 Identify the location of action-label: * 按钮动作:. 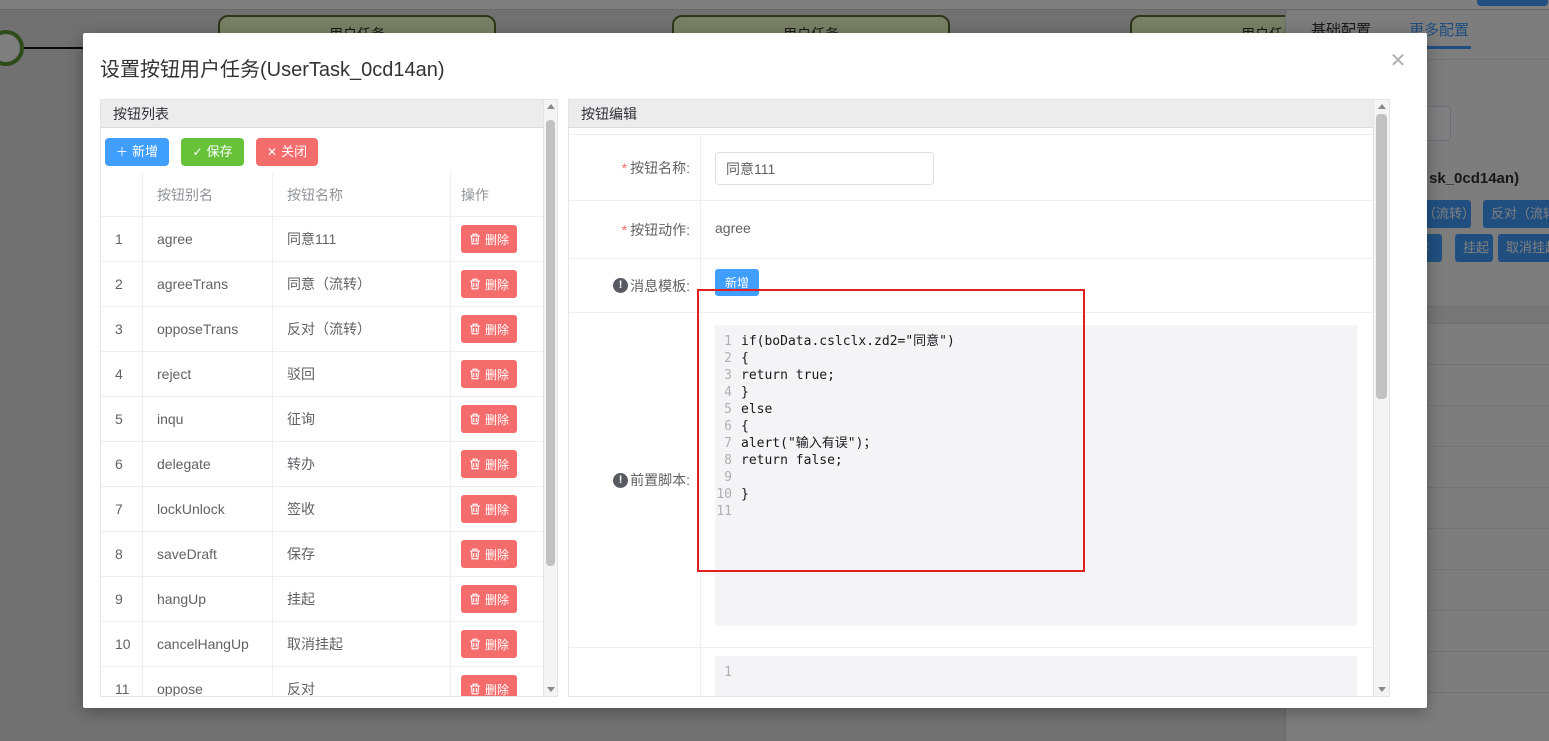
(635, 229).